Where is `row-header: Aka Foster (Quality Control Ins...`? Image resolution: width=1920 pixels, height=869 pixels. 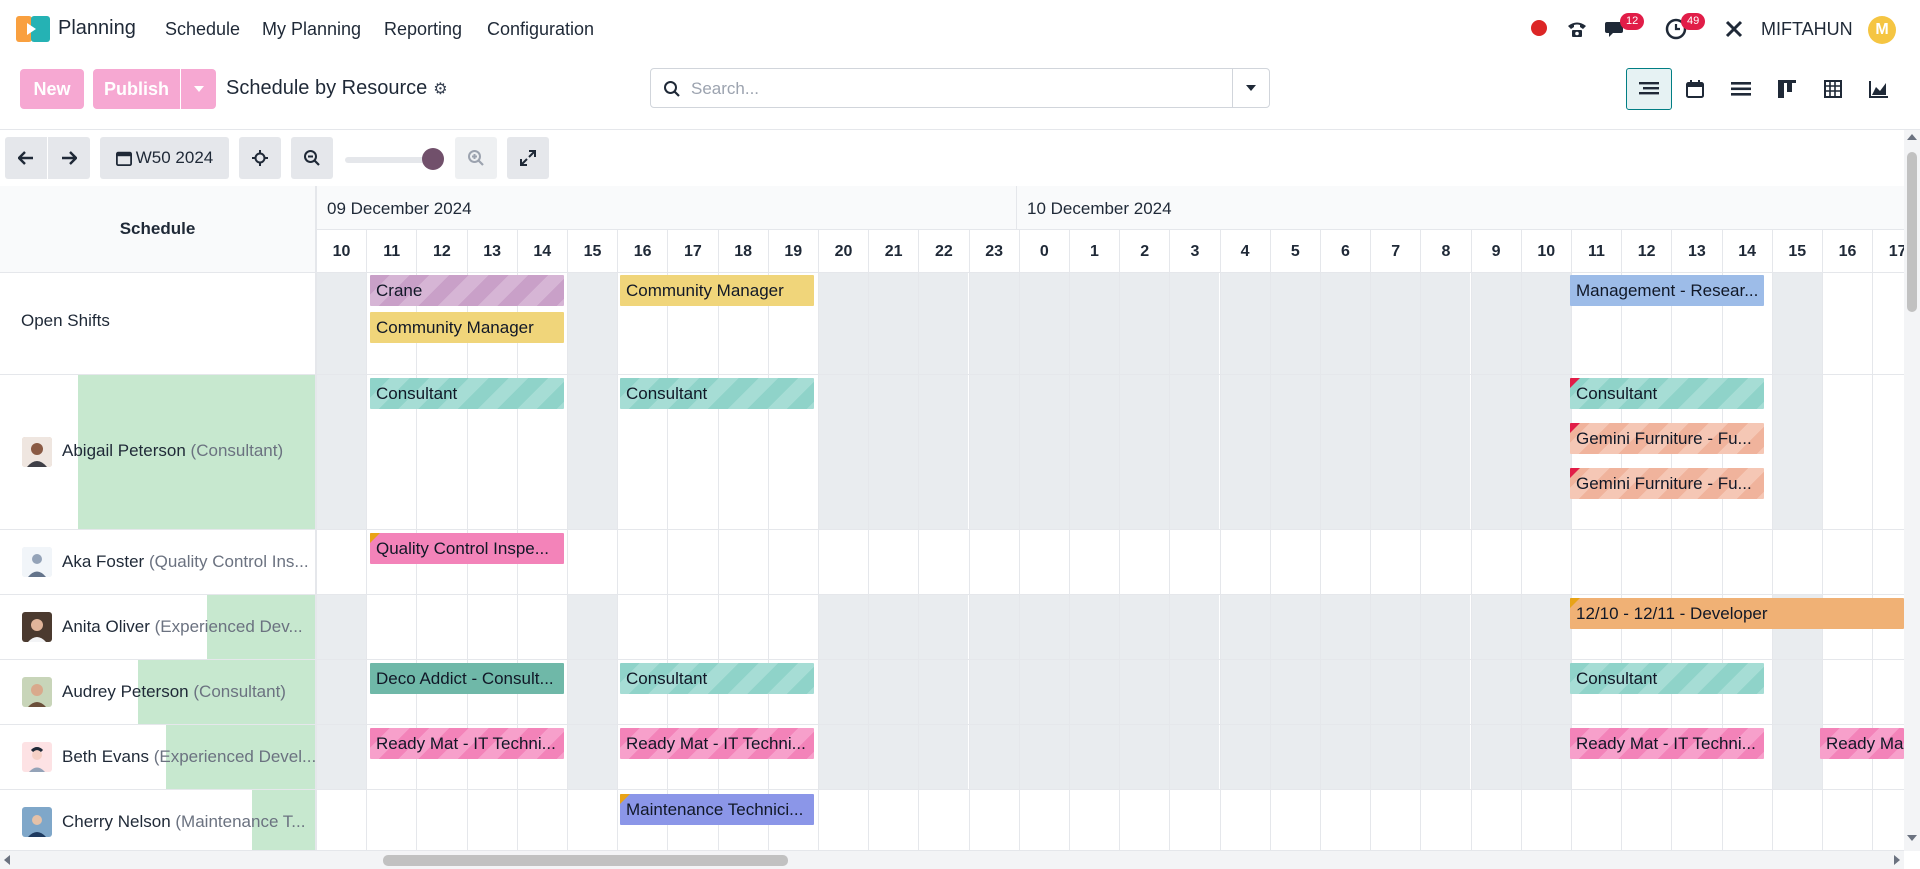
row-header: Aka Foster (Quality Control Ins... is located at coordinates (158, 562).